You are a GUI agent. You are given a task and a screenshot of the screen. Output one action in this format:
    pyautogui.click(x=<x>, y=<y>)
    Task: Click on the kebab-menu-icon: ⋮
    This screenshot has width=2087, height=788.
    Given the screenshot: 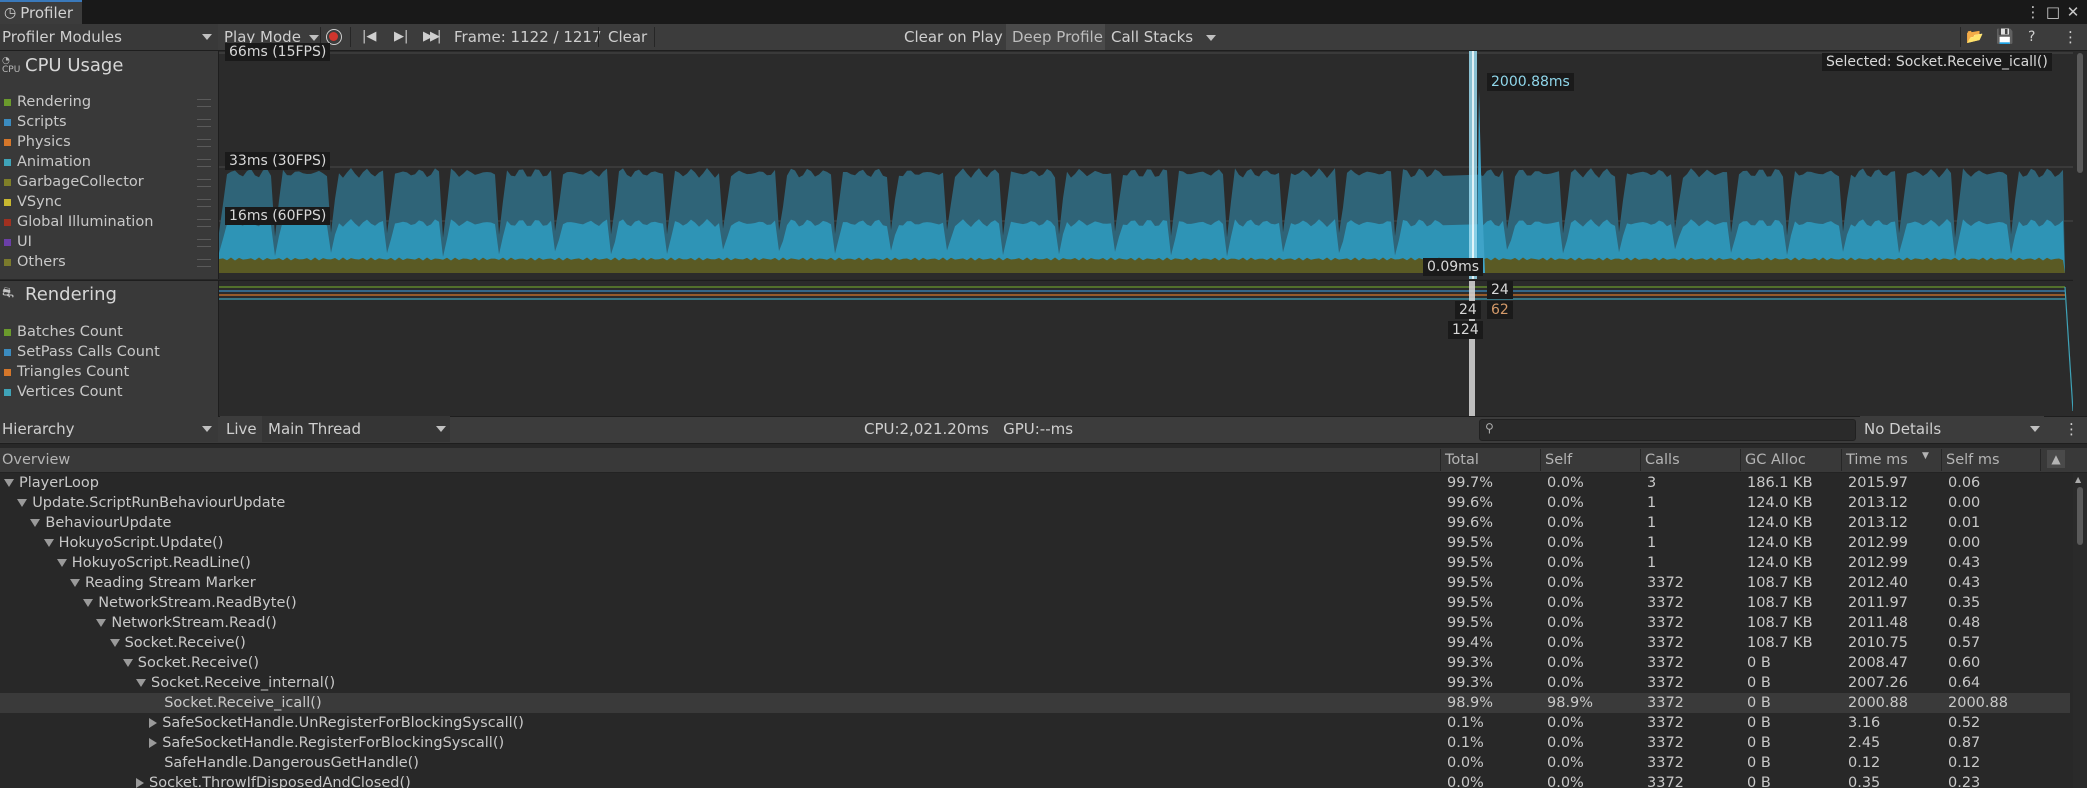 What is the action you would take?
    pyautogui.click(x=2033, y=12)
    